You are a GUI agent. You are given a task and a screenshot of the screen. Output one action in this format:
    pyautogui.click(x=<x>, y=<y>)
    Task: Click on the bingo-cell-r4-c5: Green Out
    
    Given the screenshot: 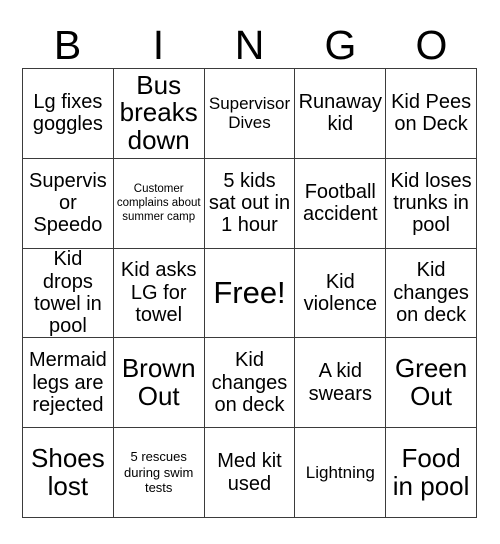 What is the action you would take?
    pyautogui.click(x=431, y=383)
    